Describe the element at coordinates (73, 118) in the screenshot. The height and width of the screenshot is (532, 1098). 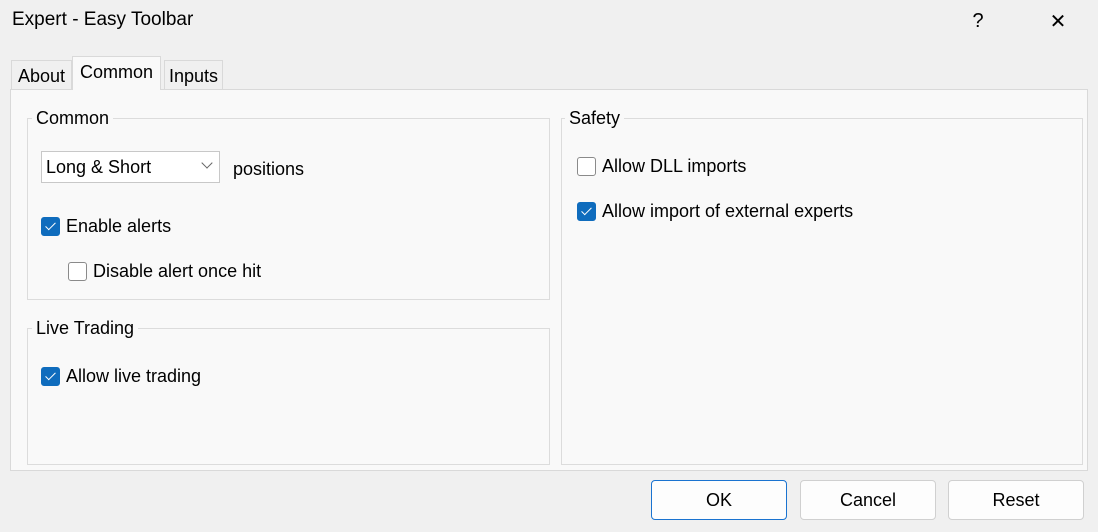
I see `common-group-label: Common` at that location.